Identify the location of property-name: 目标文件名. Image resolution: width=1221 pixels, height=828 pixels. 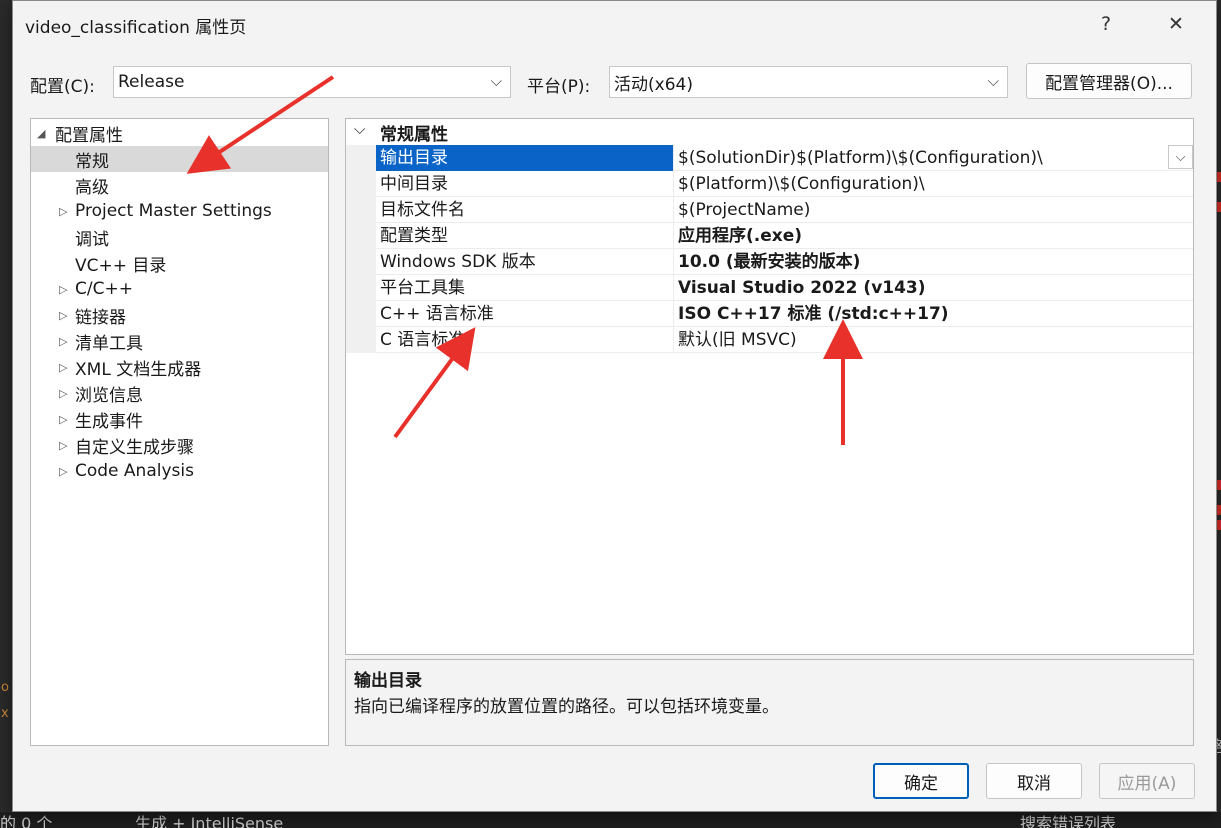
(525, 210).